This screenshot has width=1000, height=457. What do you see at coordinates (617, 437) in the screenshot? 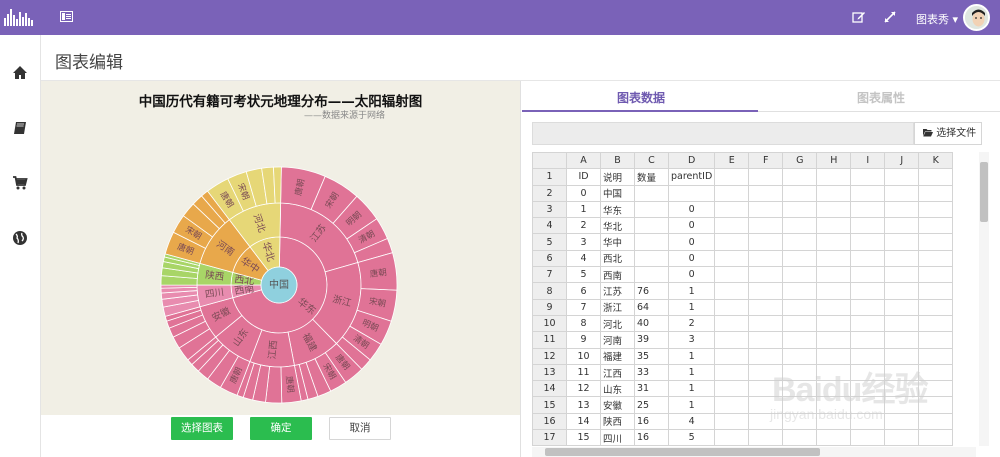
I see `grid-cell: 四川` at bounding box center [617, 437].